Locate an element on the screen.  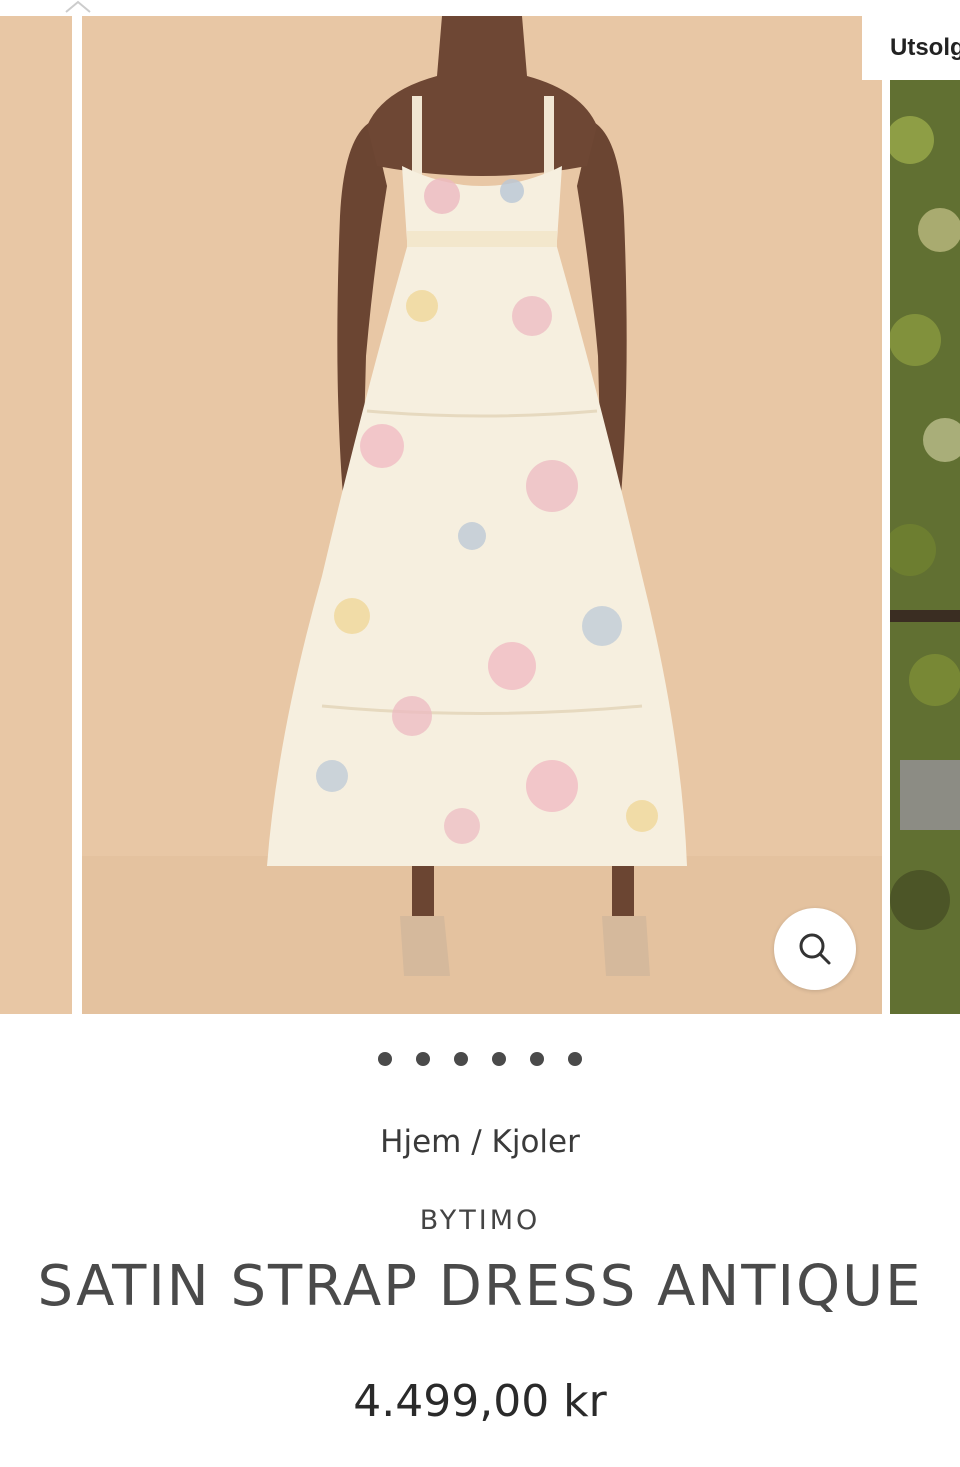
soldout-badge: Utsolgt is located at coordinates (911, 48).